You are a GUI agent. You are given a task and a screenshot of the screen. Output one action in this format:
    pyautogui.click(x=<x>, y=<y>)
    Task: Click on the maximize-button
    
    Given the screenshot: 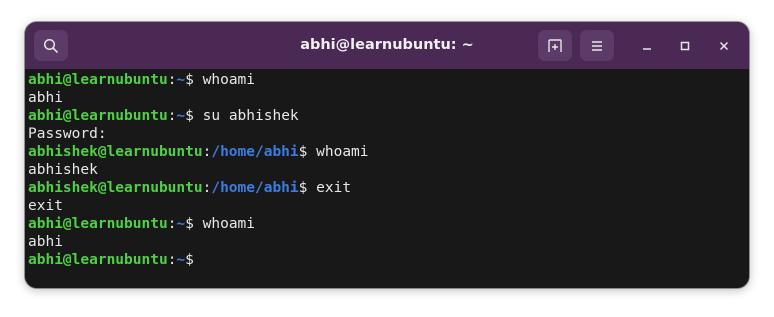 What is the action you would take?
    pyautogui.click(x=685, y=46)
    